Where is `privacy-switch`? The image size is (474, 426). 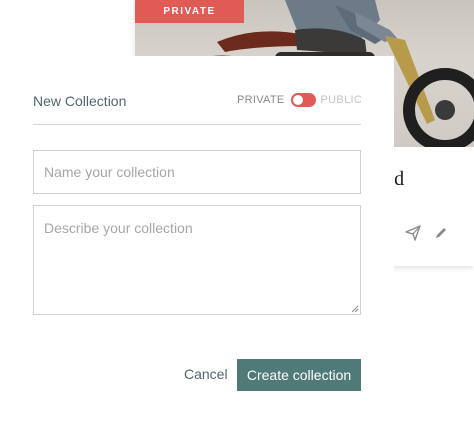 privacy-switch is located at coordinates (303, 100).